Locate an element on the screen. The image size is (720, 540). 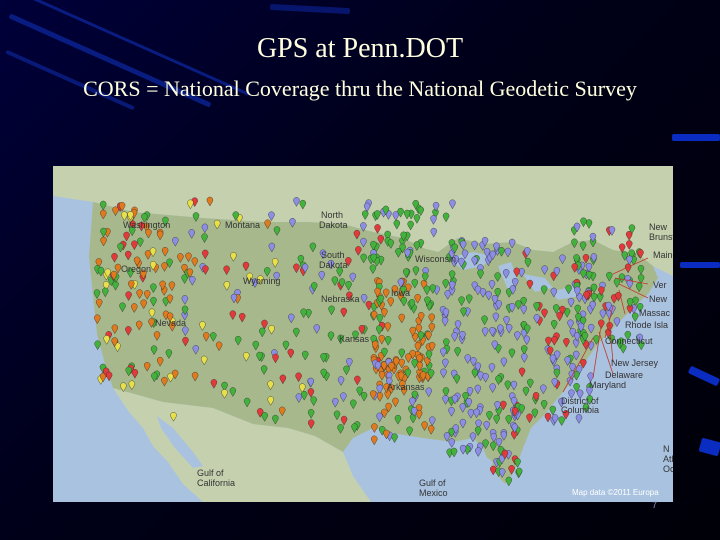
label-new-brunswick-2: Brunsv is located at coordinates (661, 237).